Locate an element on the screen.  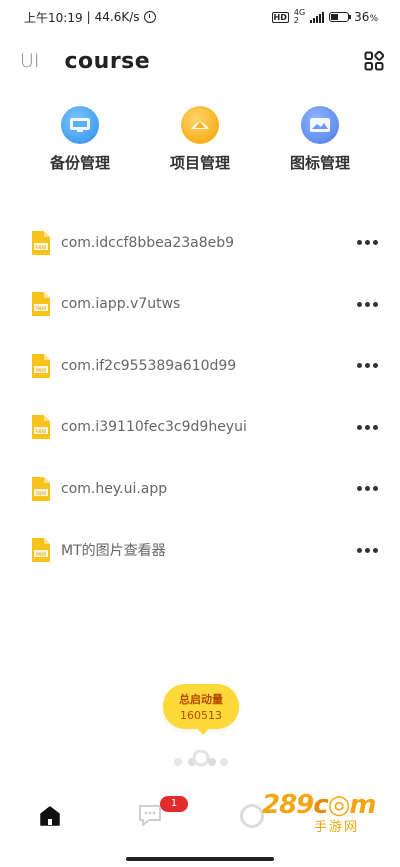
launch-counter-bubble: 总启动量 160513 is located at coordinates (201, 709).